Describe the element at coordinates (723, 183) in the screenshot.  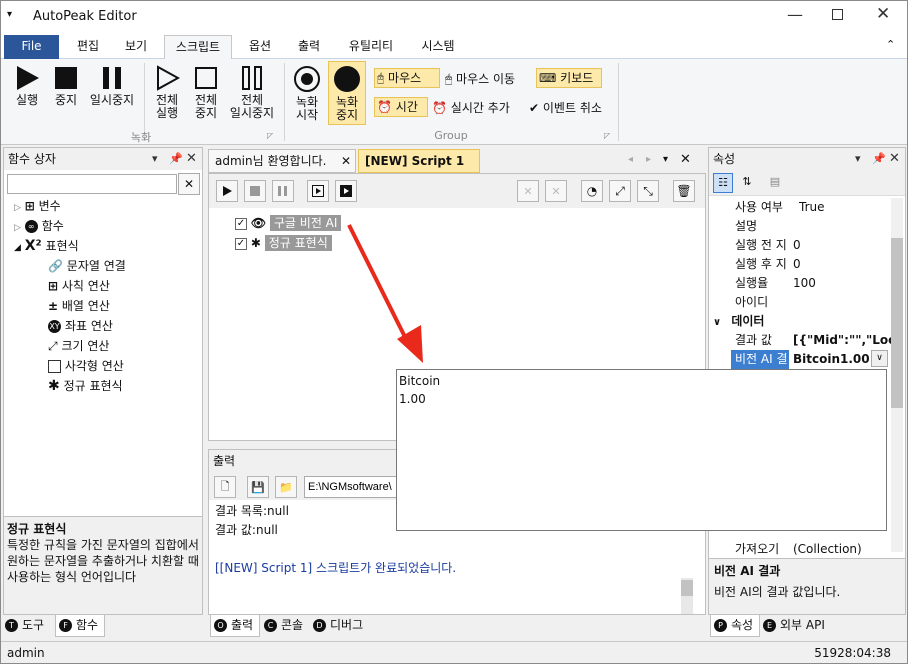
I see `categorized-button: ☷` at that location.